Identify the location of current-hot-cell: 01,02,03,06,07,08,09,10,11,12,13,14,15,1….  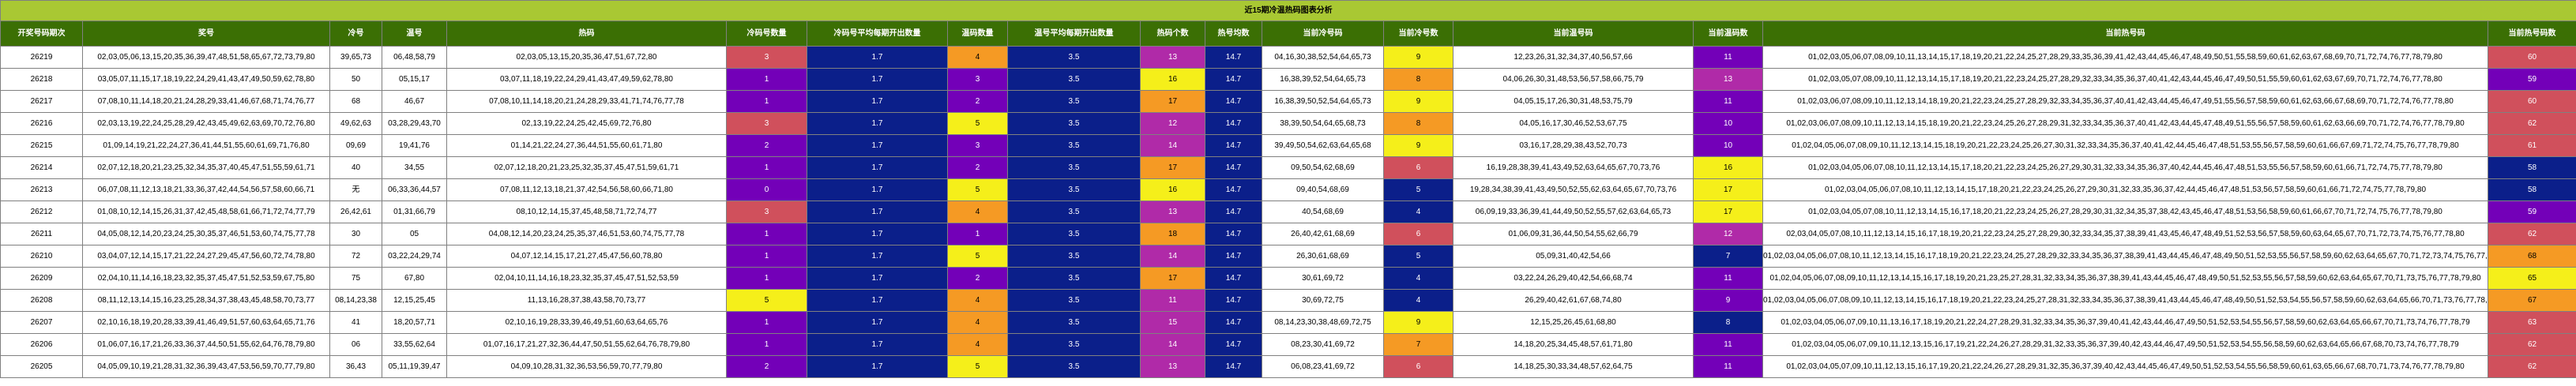
(2125, 123).